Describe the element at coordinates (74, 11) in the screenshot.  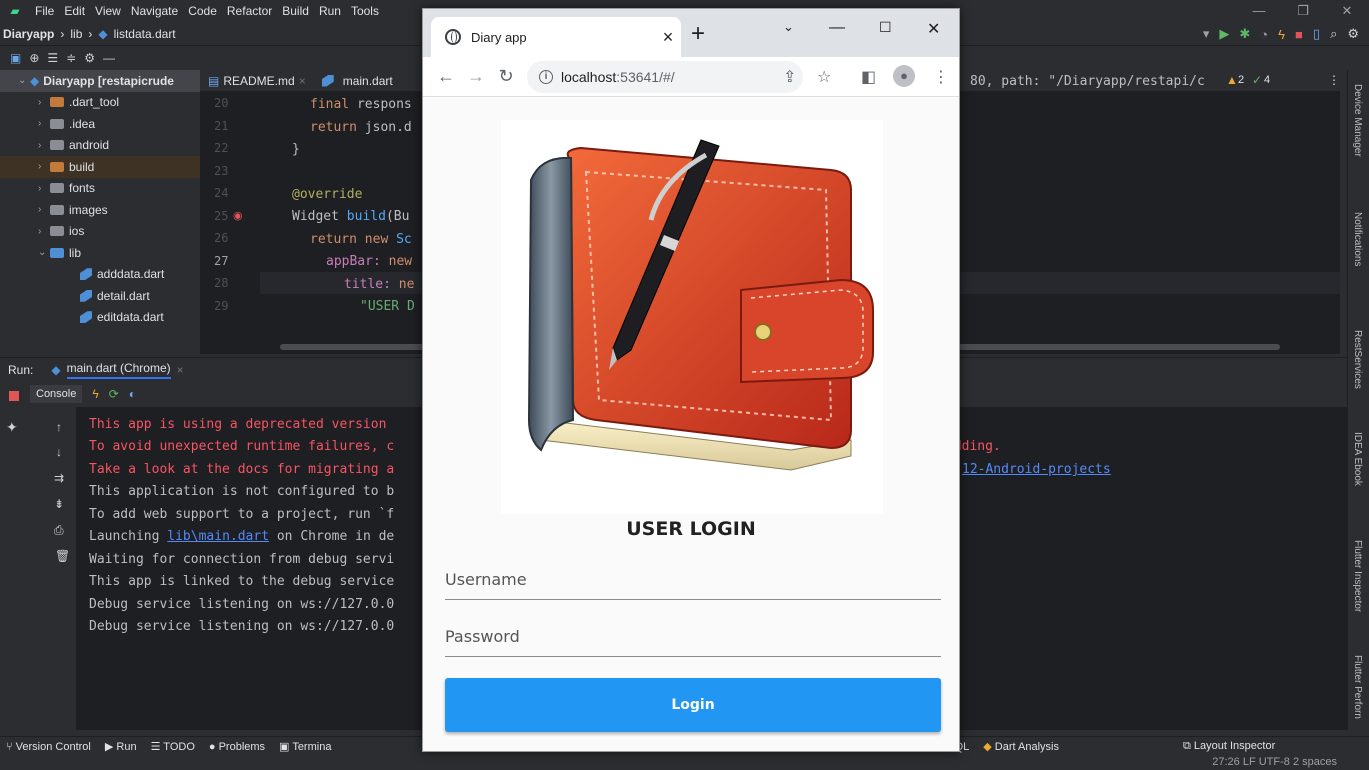
I see `menu-edit: Edit` at that location.